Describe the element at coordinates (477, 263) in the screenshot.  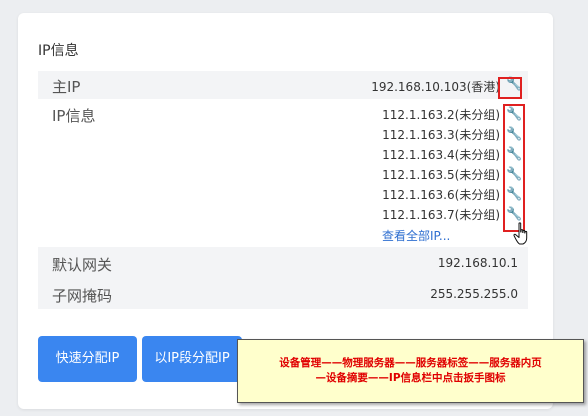
I see `gateway-value: 192.168.10.1` at that location.